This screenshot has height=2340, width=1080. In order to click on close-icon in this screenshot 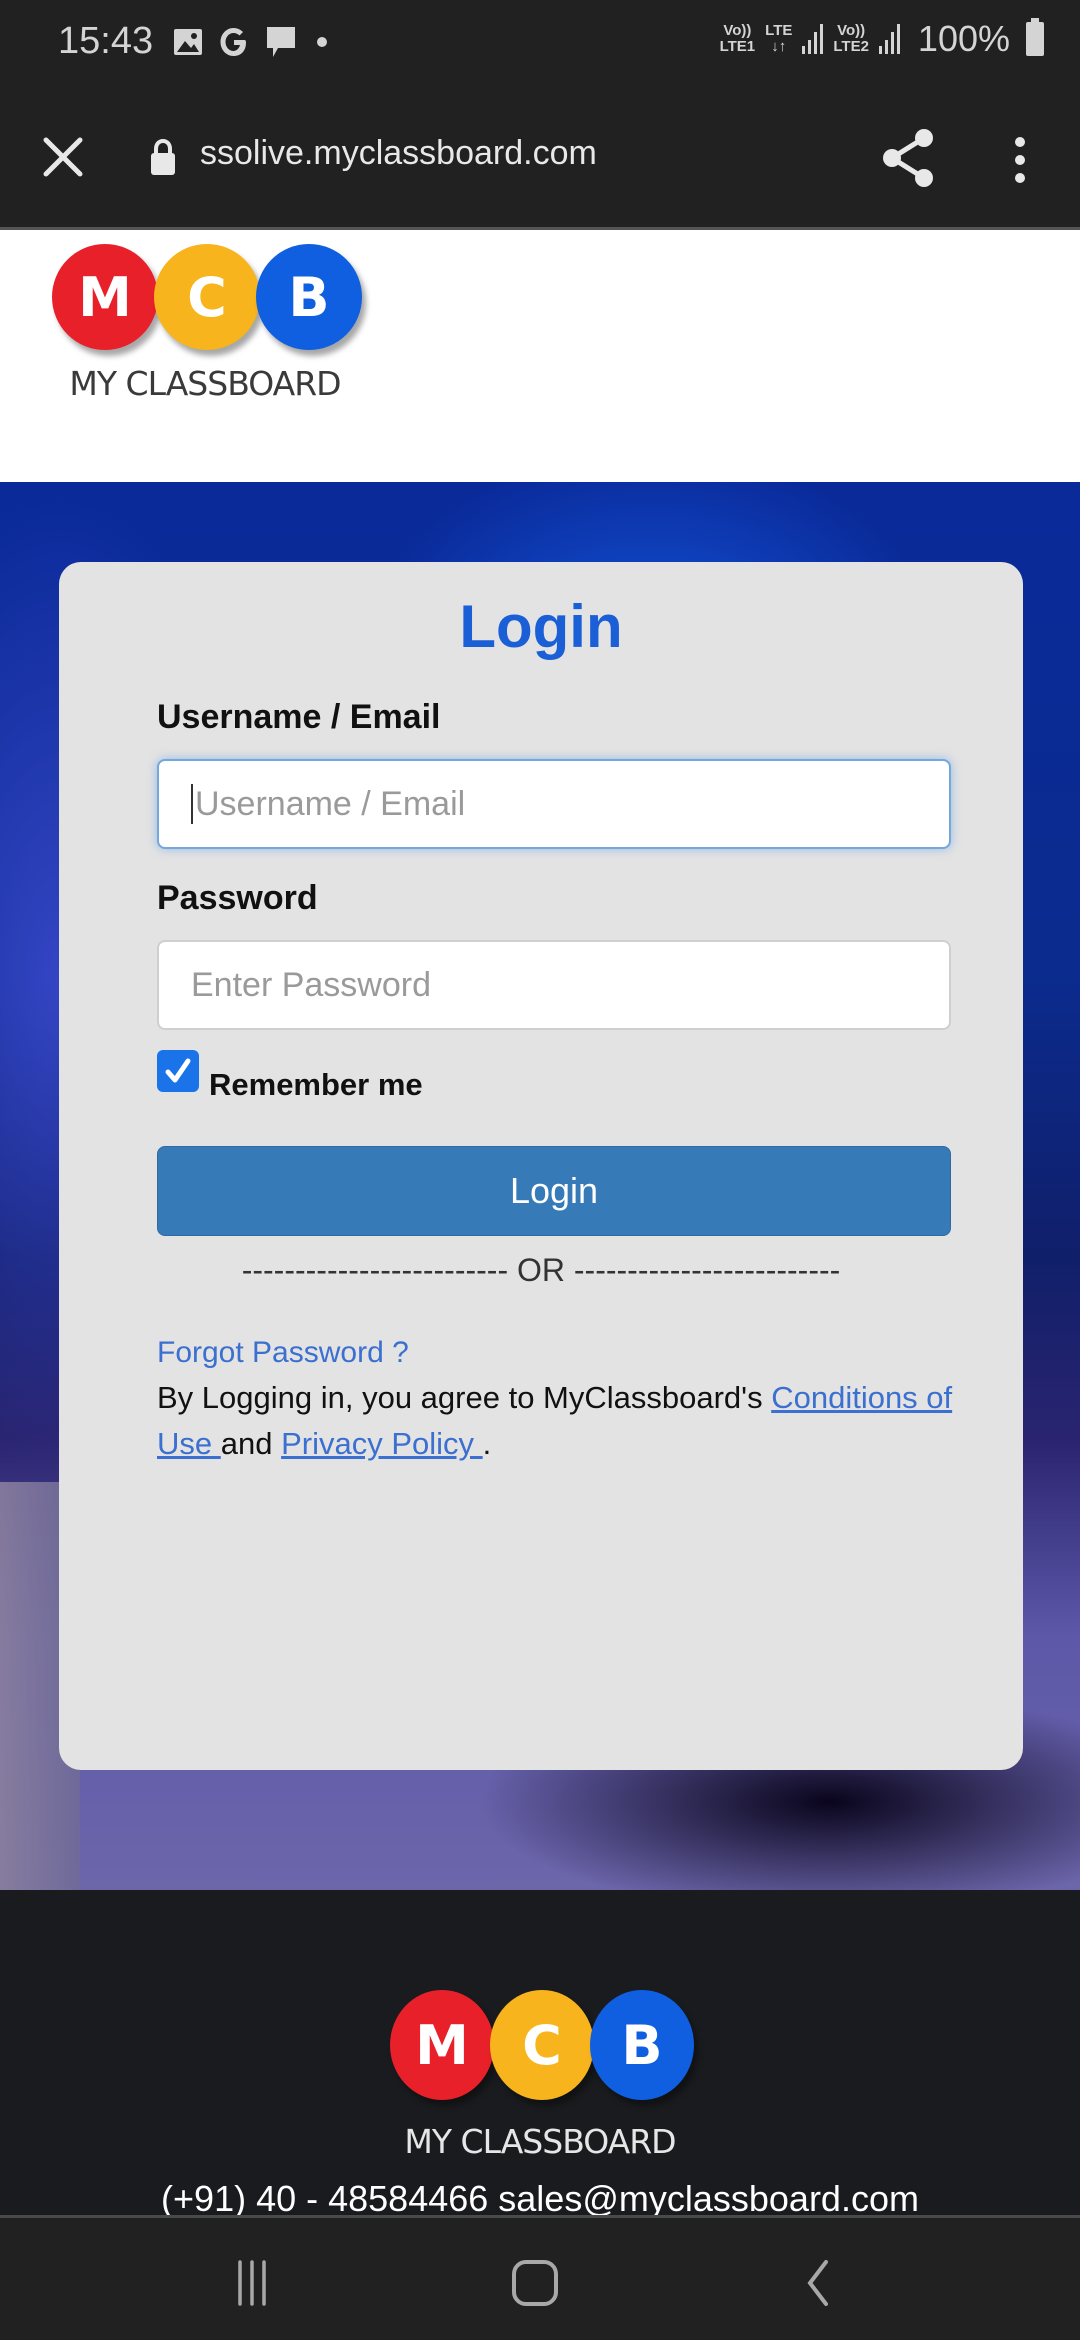, I will do `click(63, 157)`.